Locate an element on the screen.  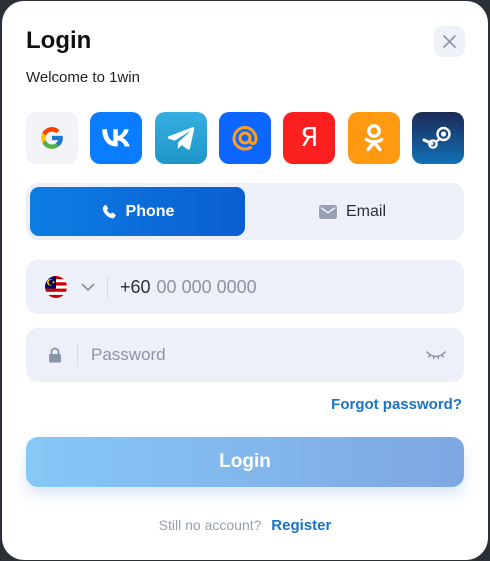
password-field is located at coordinates (245, 355).